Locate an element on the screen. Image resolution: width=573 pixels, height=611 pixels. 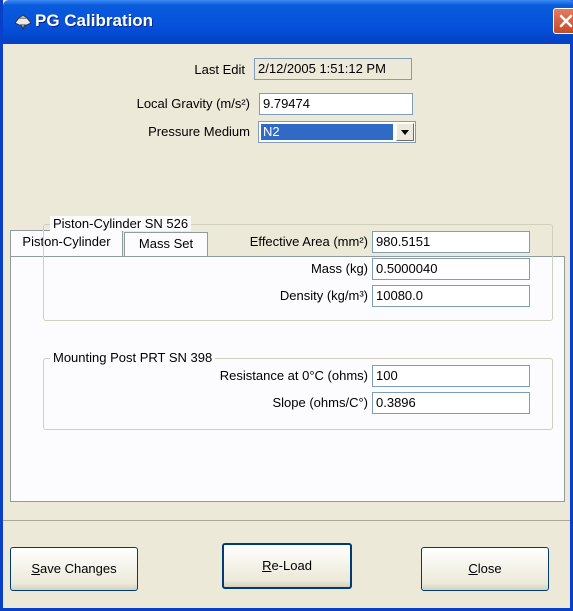
last-edit-label: Last Edit is located at coordinates (219, 69).